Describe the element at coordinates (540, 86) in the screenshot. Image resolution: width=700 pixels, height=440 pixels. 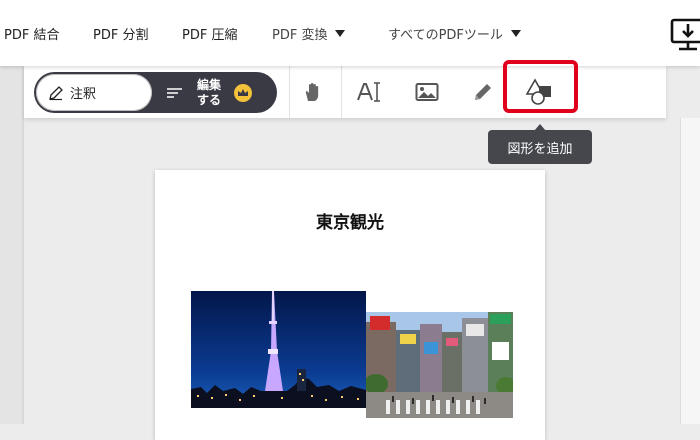
I see `add-shape-highlight` at that location.